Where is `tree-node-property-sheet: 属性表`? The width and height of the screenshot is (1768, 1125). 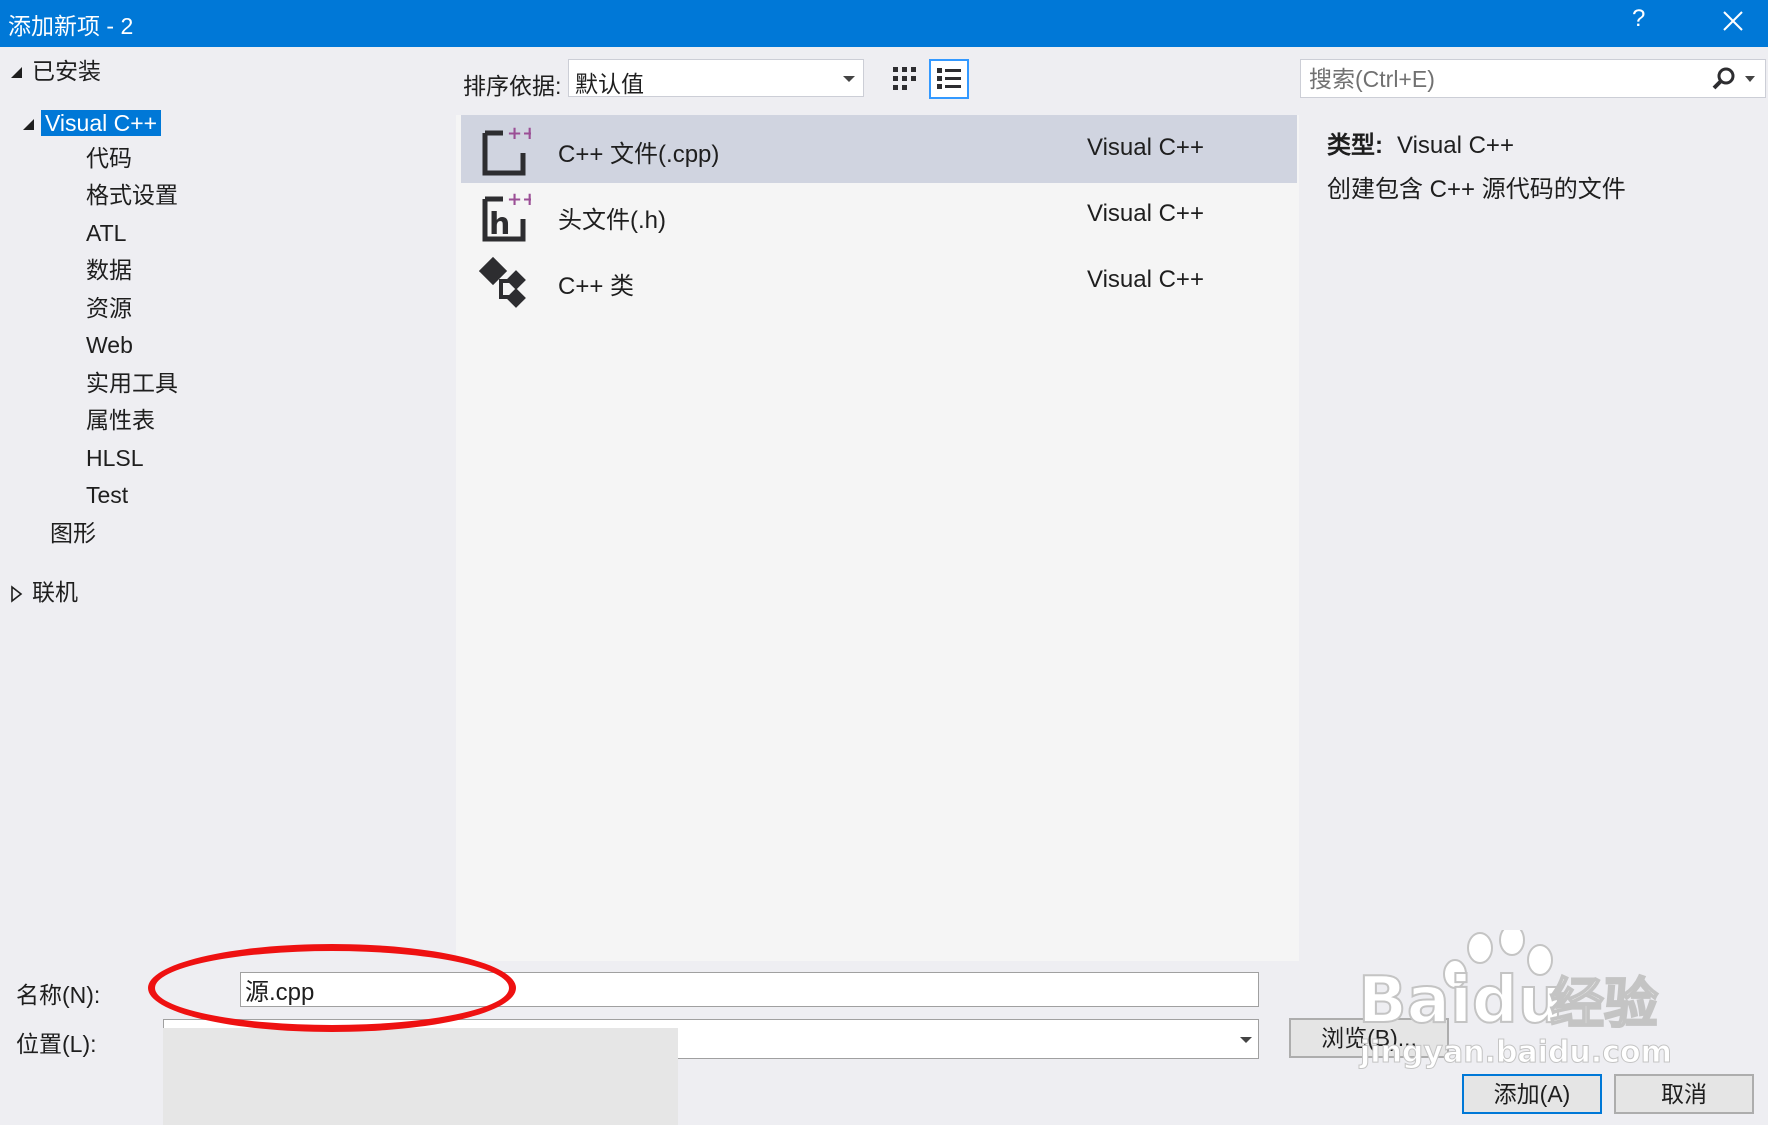 tree-node-property-sheet: 属性表 is located at coordinates (120, 420).